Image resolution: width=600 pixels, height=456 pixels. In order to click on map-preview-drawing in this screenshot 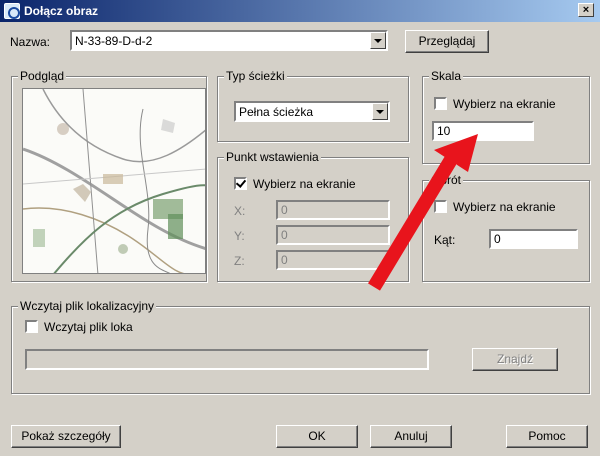, I will do `click(114, 181)`.